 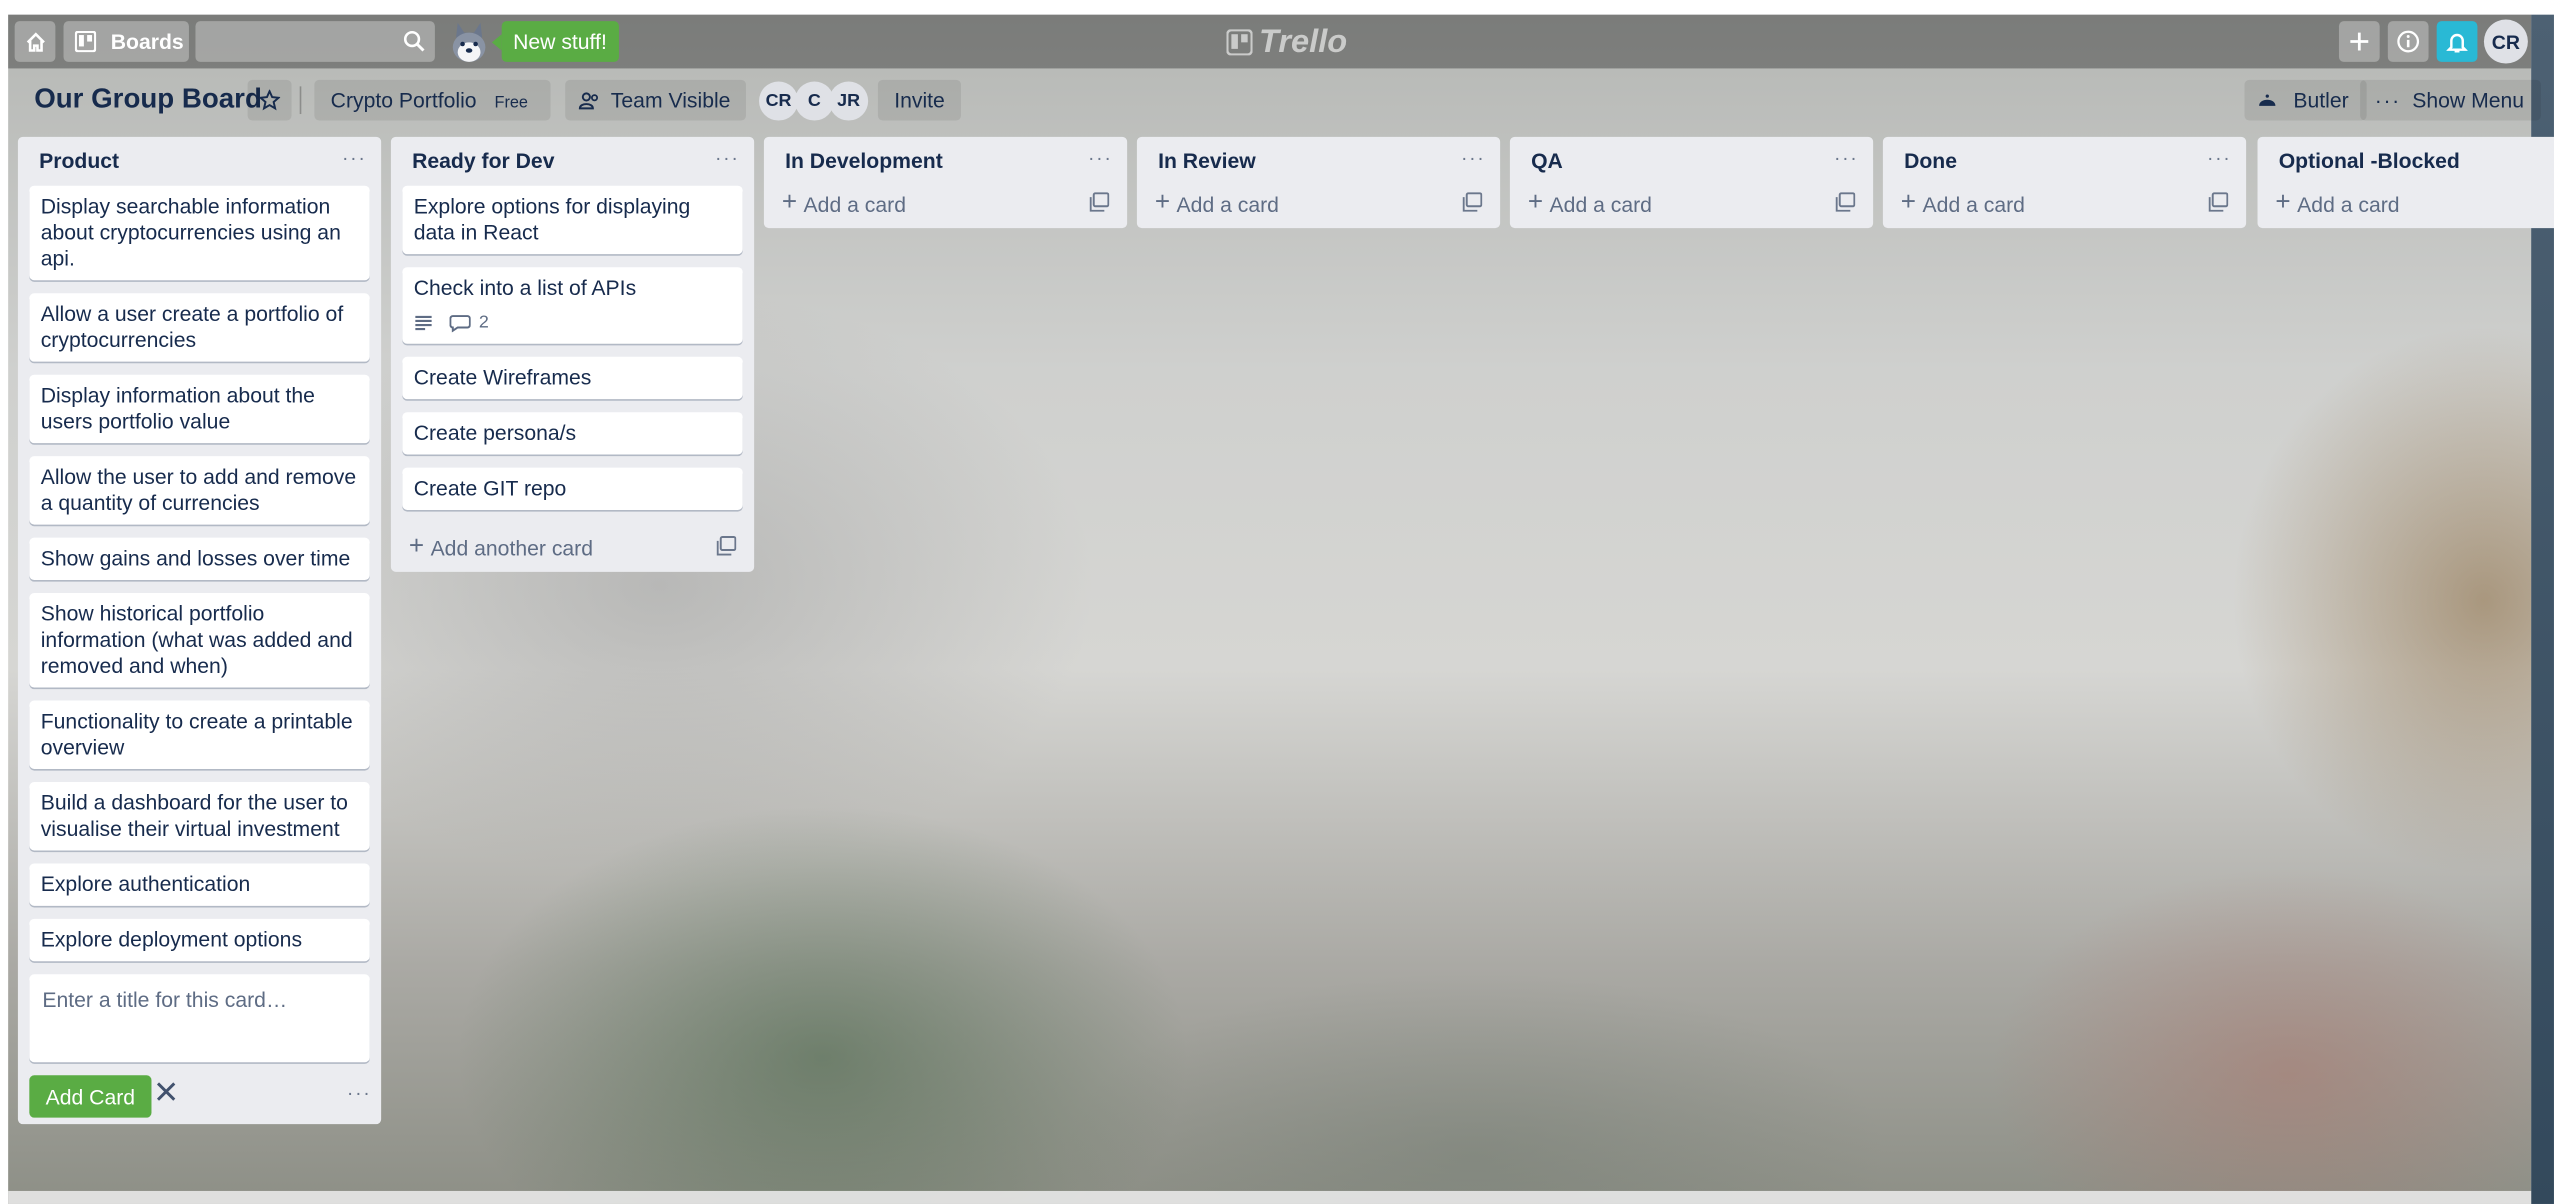 What do you see at coordinates (572, 158) in the screenshot?
I see `list-header: Ready for Dev ···` at bounding box center [572, 158].